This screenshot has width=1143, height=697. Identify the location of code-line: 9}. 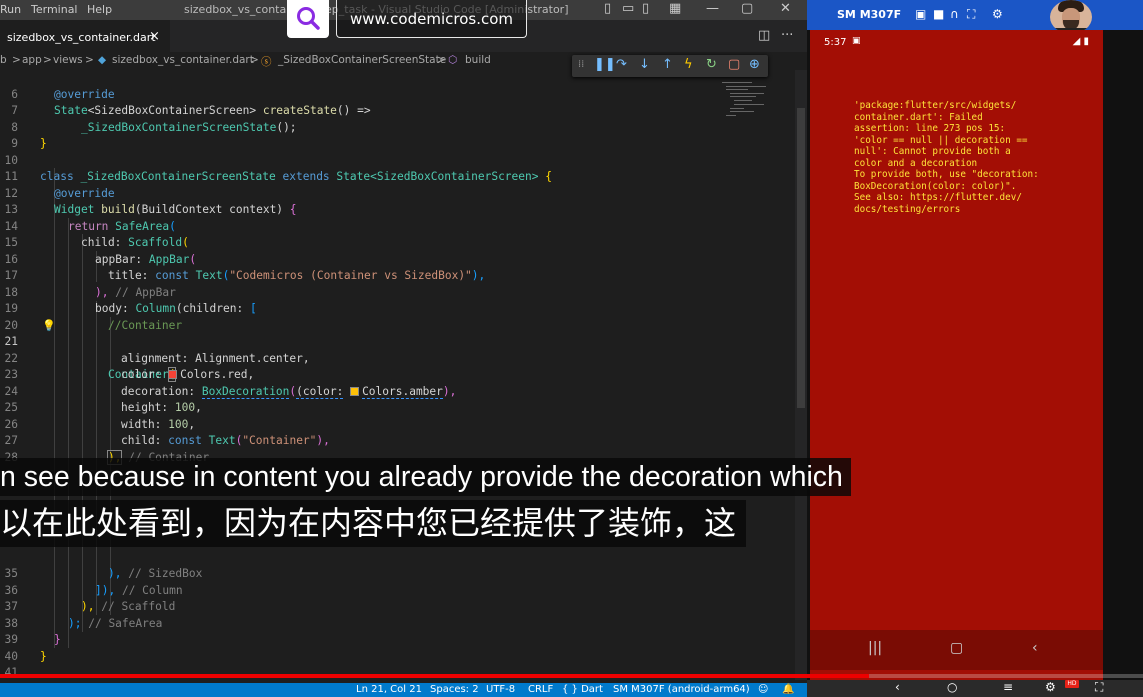
(29, 143).